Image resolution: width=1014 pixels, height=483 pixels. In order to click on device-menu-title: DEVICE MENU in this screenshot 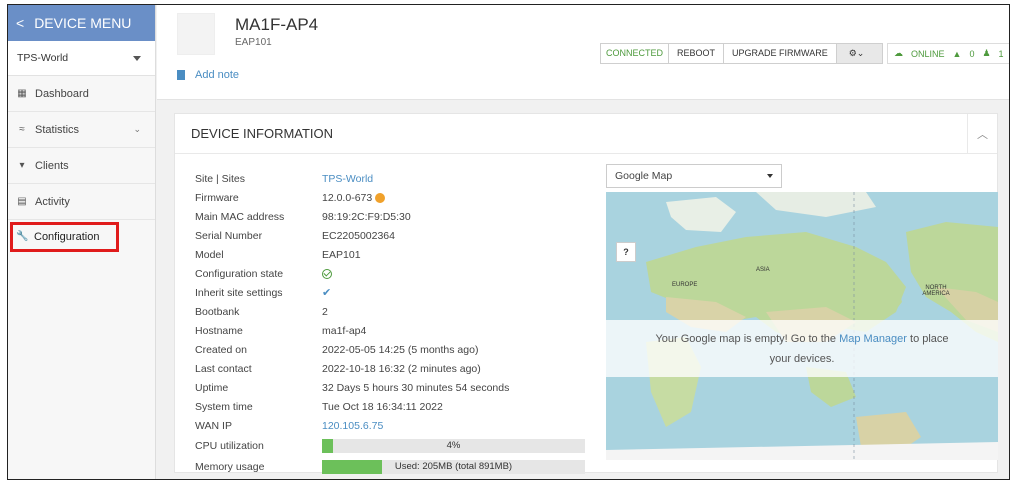, I will do `click(83, 23)`.